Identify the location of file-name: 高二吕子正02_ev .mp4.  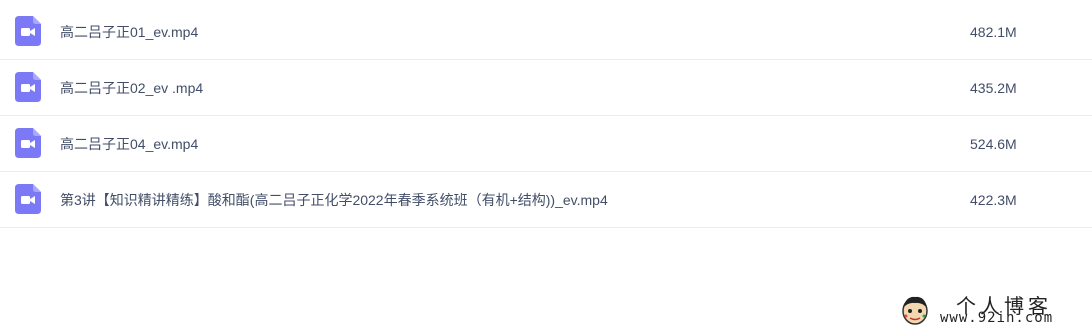
(131, 88).